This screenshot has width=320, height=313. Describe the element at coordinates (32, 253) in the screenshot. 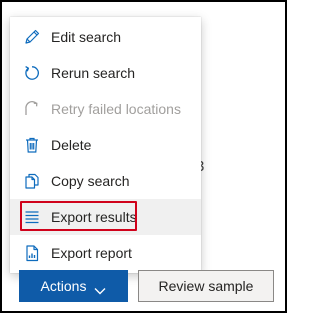

I see `report-icon` at that location.